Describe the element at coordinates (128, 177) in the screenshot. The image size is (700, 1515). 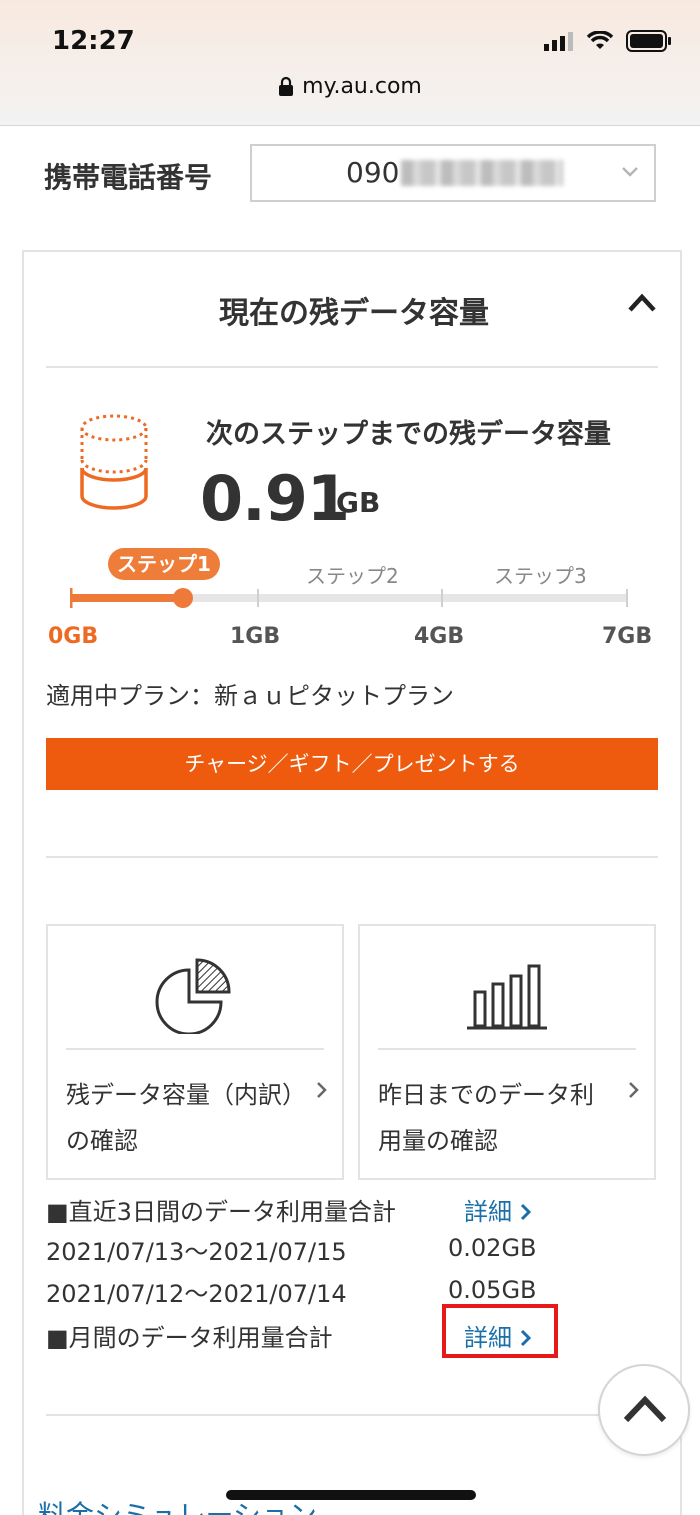
I see `phone-number-label: 携帯電話番号` at that location.